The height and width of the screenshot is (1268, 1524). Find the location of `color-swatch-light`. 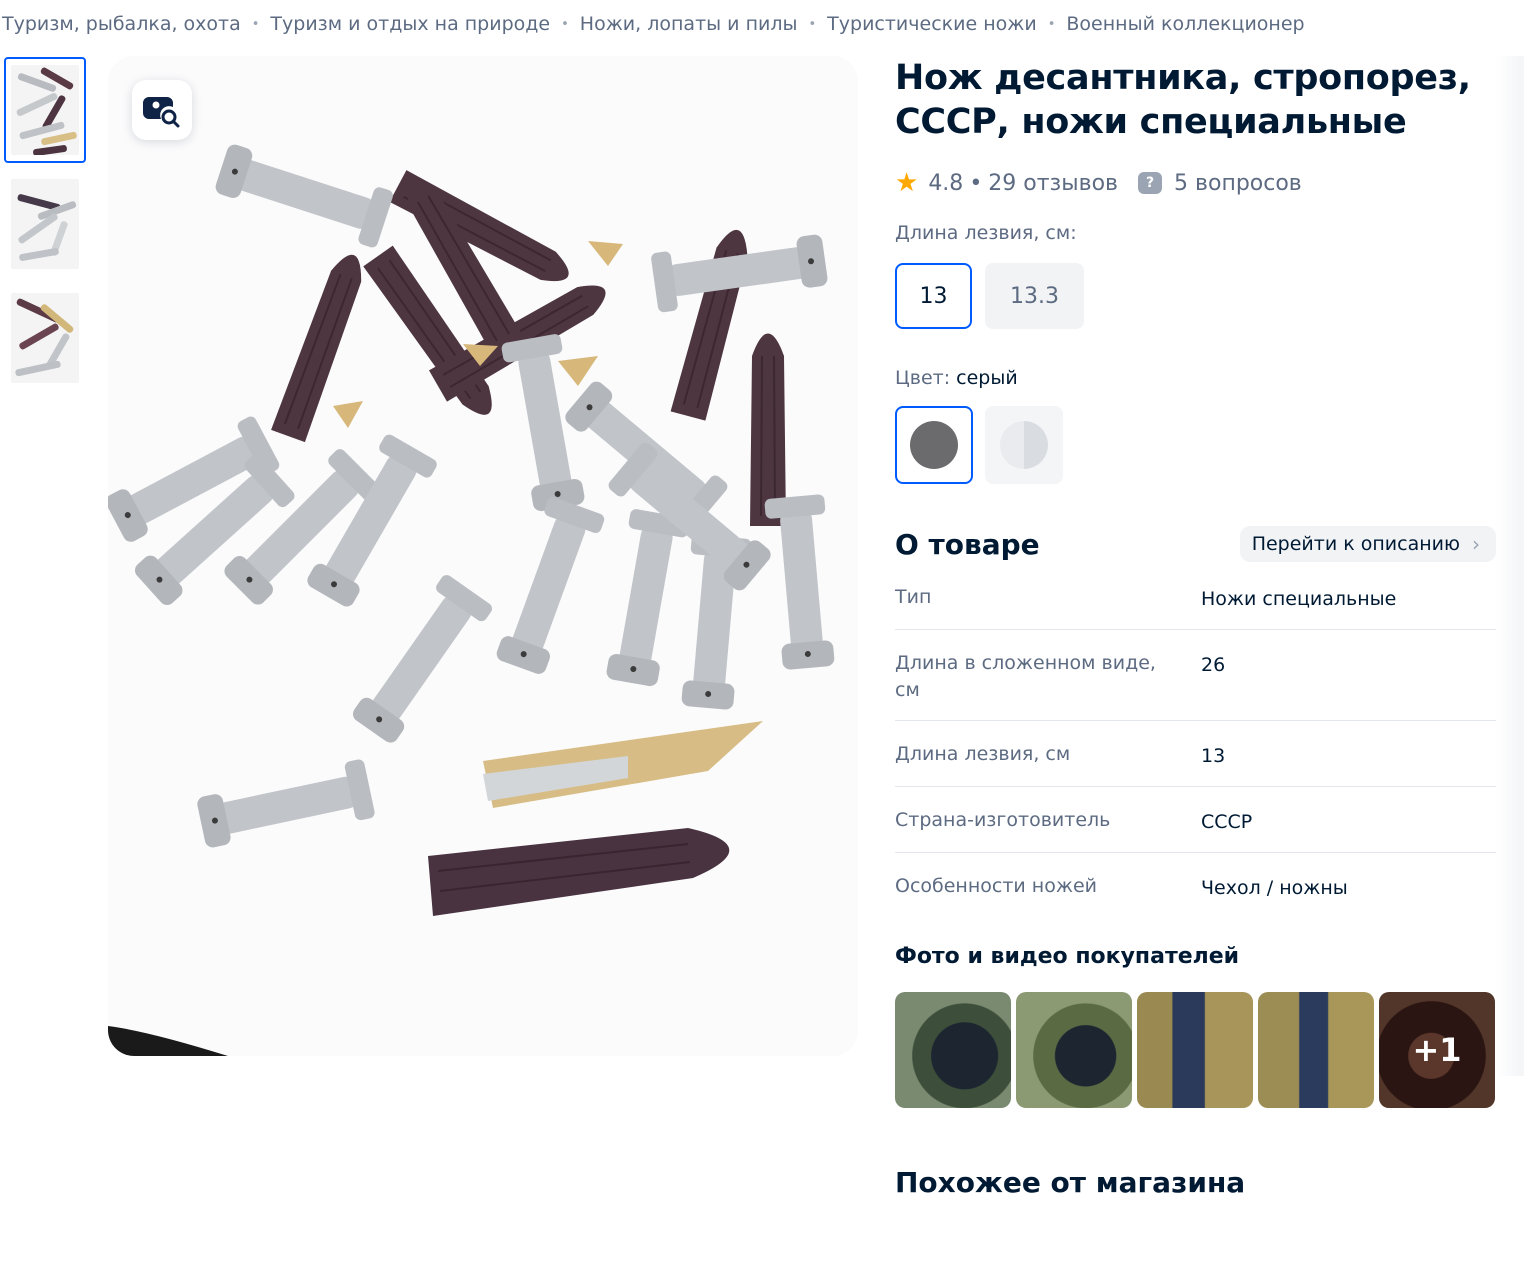

color-swatch-light is located at coordinates (1024, 445).